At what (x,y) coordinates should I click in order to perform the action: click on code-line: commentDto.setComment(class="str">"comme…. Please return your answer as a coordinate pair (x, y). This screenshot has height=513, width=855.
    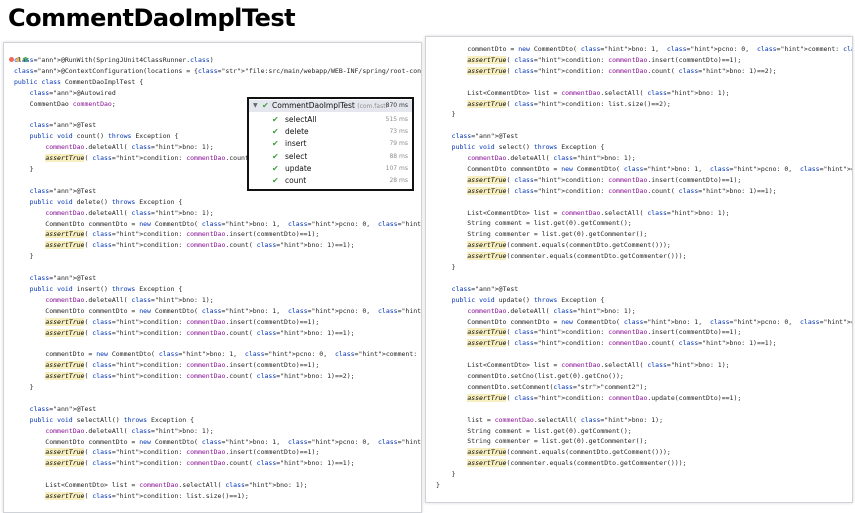
    Looking at the image, I should click on (541, 387).